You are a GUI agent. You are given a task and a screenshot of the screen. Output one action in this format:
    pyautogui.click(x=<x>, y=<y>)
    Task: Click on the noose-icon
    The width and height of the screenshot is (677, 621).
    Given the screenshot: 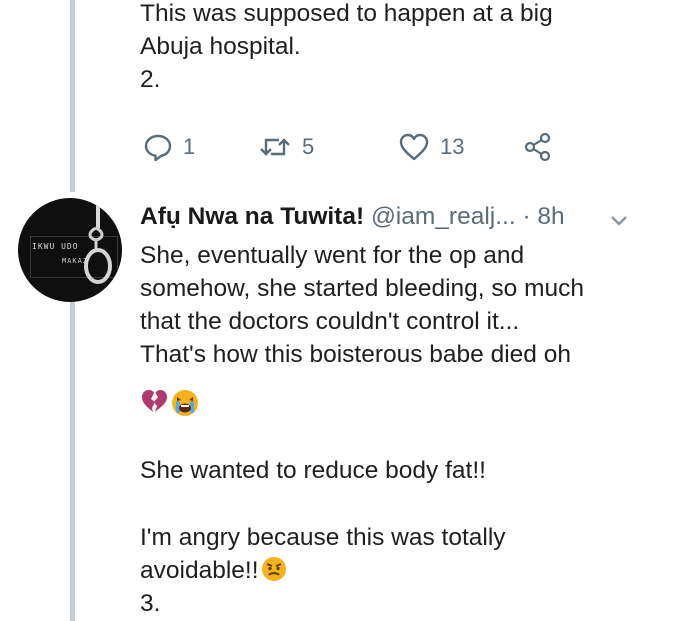 What is the action you would take?
    pyautogui.click(x=98, y=241)
    